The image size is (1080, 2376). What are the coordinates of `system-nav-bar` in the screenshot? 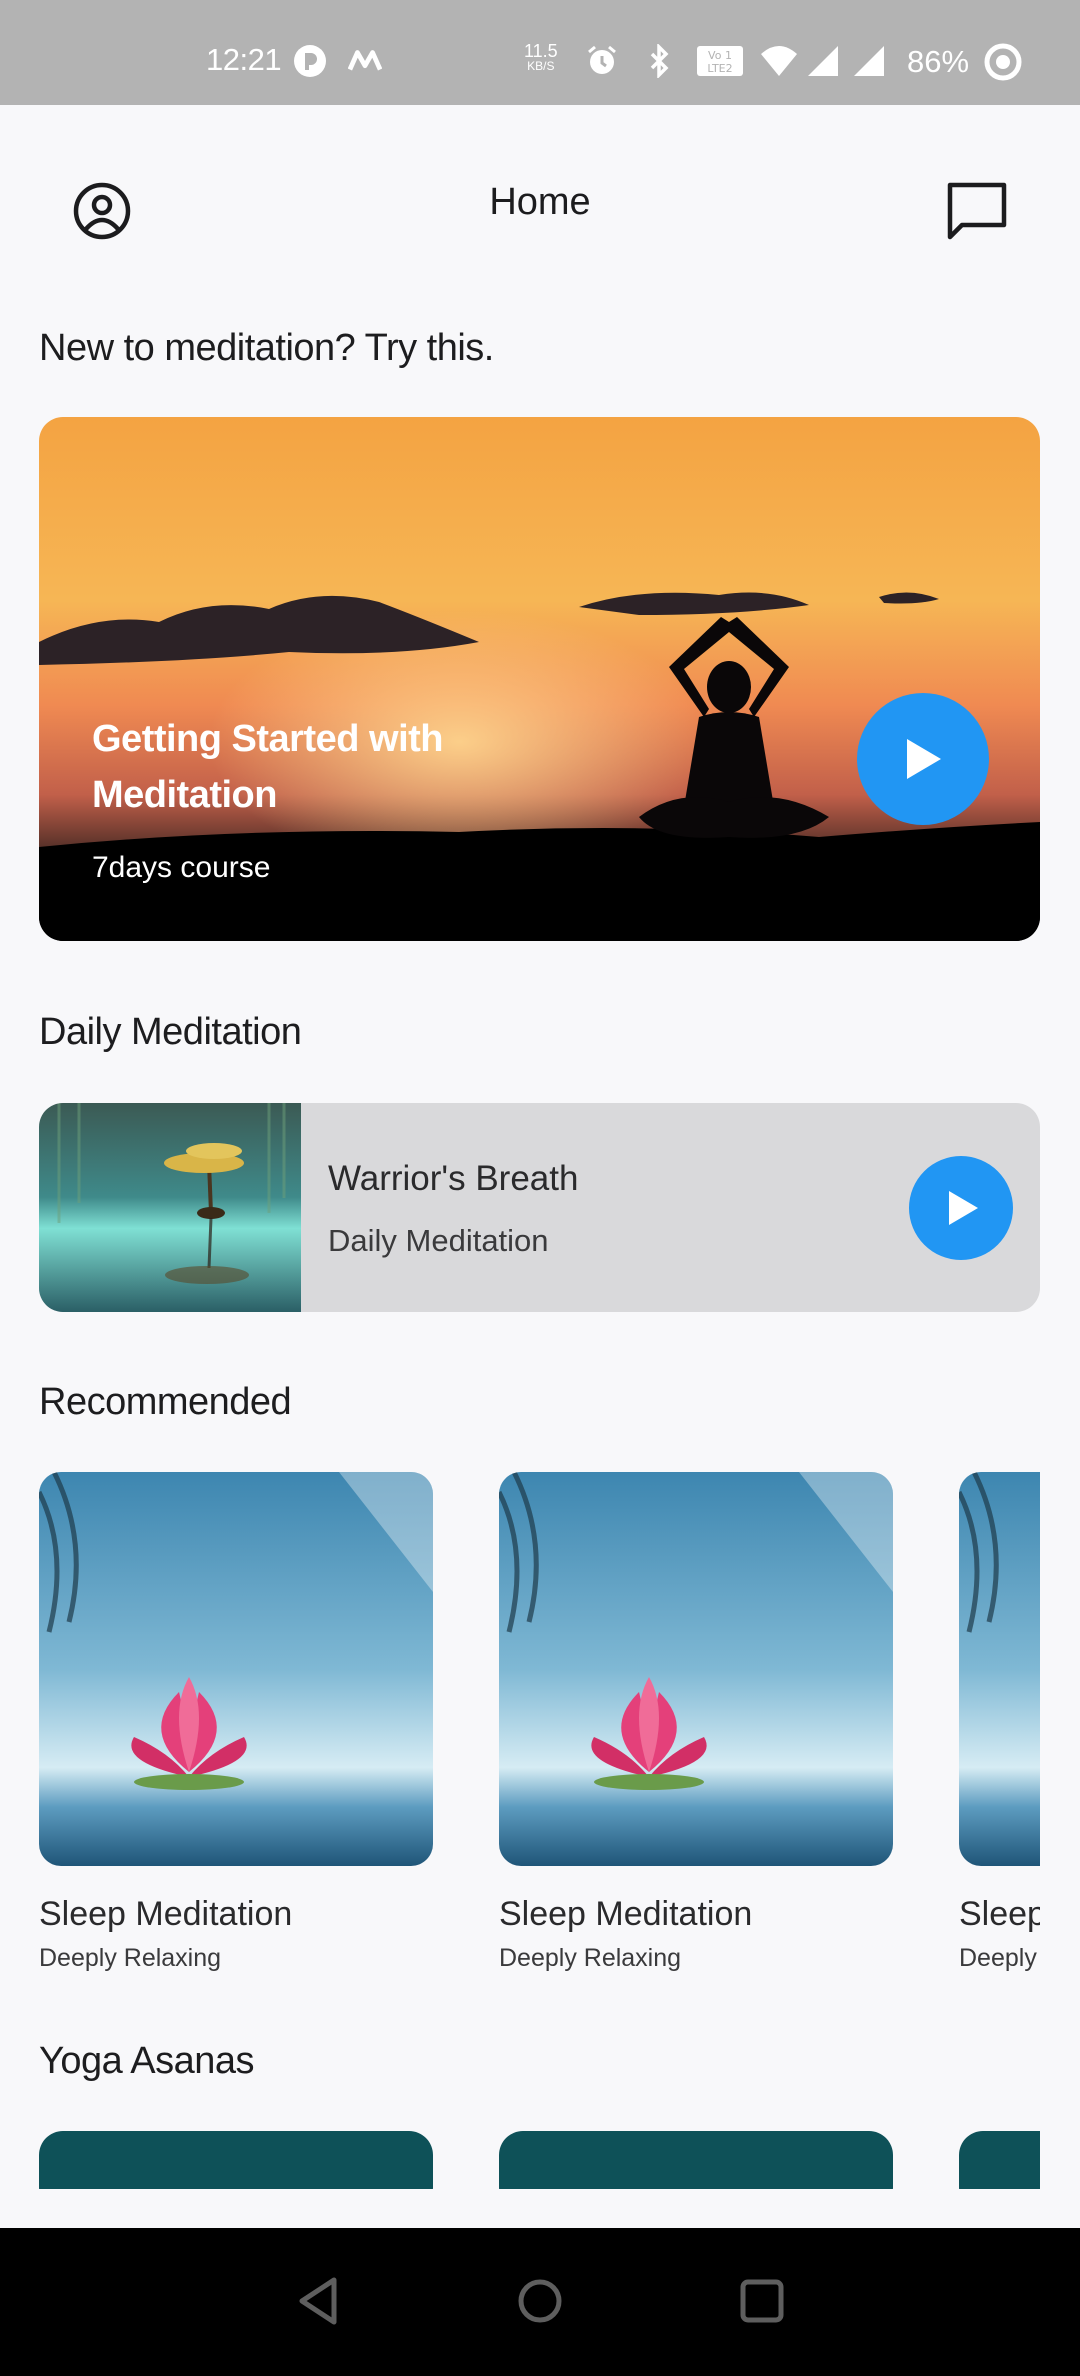 It's located at (540, 2302).